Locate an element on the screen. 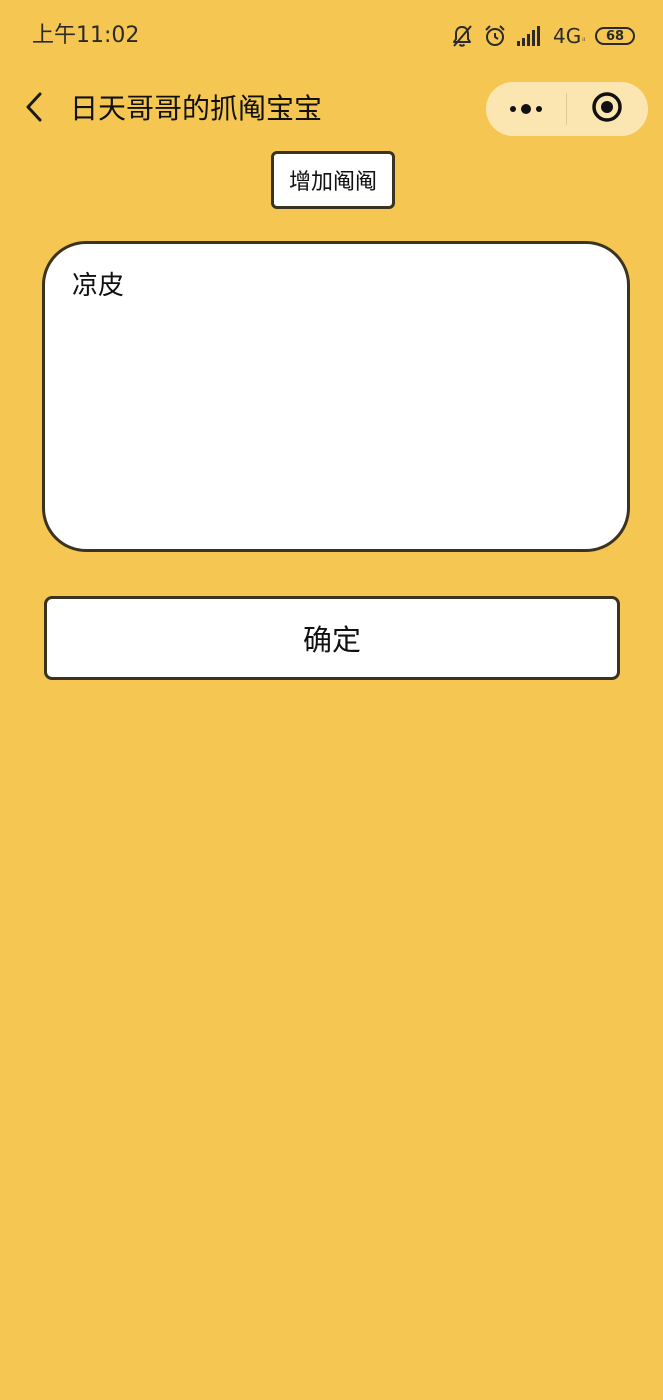 The width and height of the screenshot is (663, 1400). mini-program-capsule is located at coordinates (567, 109).